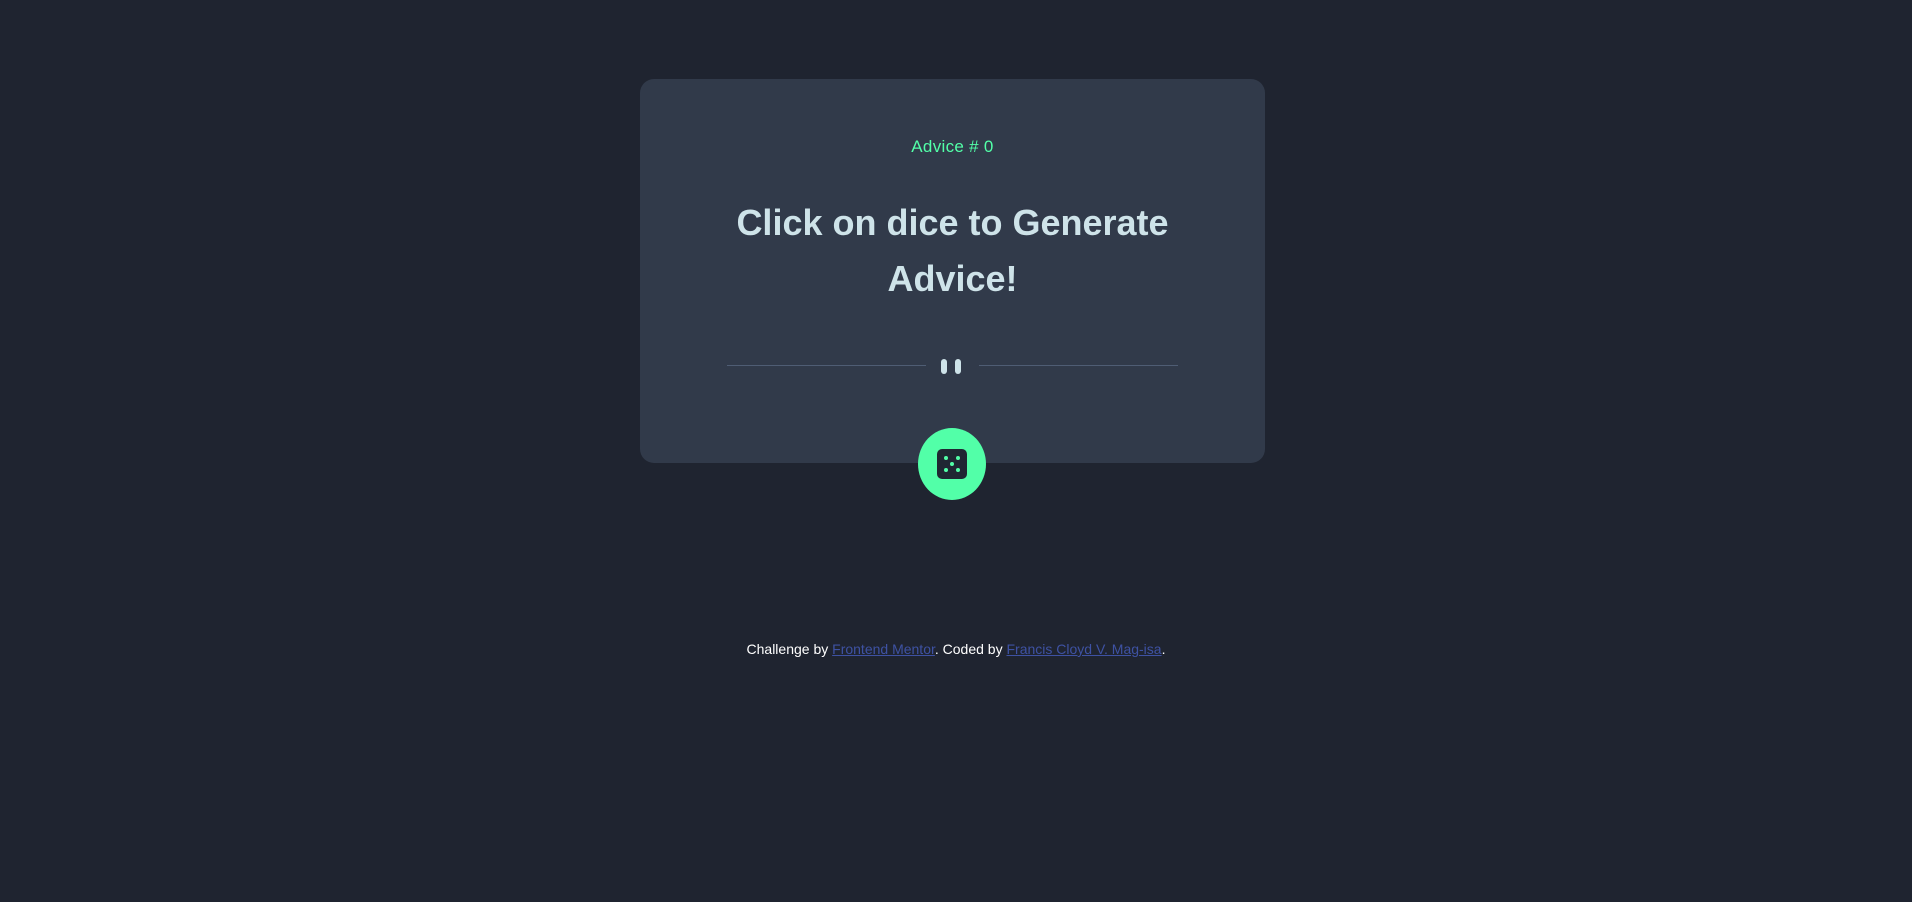  Describe the element at coordinates (1083, 649) in the screenshot. I see `author-link: Francis Cloyd V. Mag-isa` at that location.